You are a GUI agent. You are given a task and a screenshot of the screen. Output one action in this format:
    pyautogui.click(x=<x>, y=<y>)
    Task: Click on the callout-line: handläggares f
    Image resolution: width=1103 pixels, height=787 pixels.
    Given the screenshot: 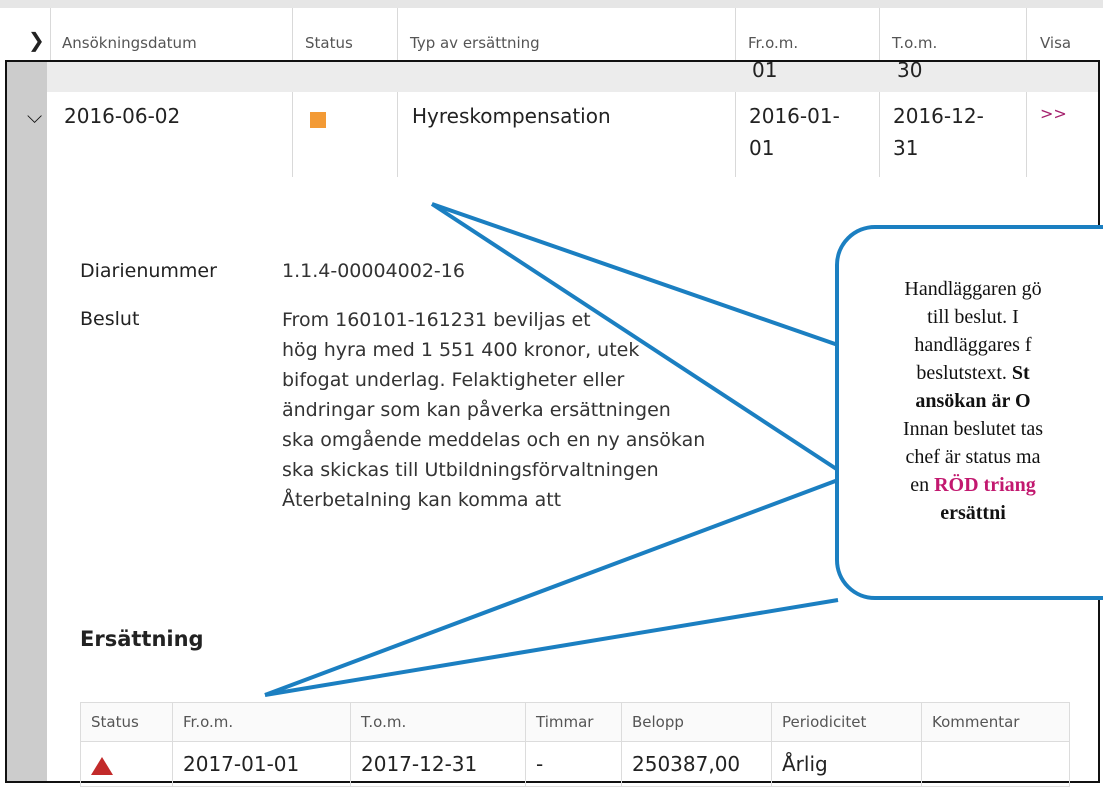 What is the action you would take?
    pyautogui.click(x=973, y=345)
    